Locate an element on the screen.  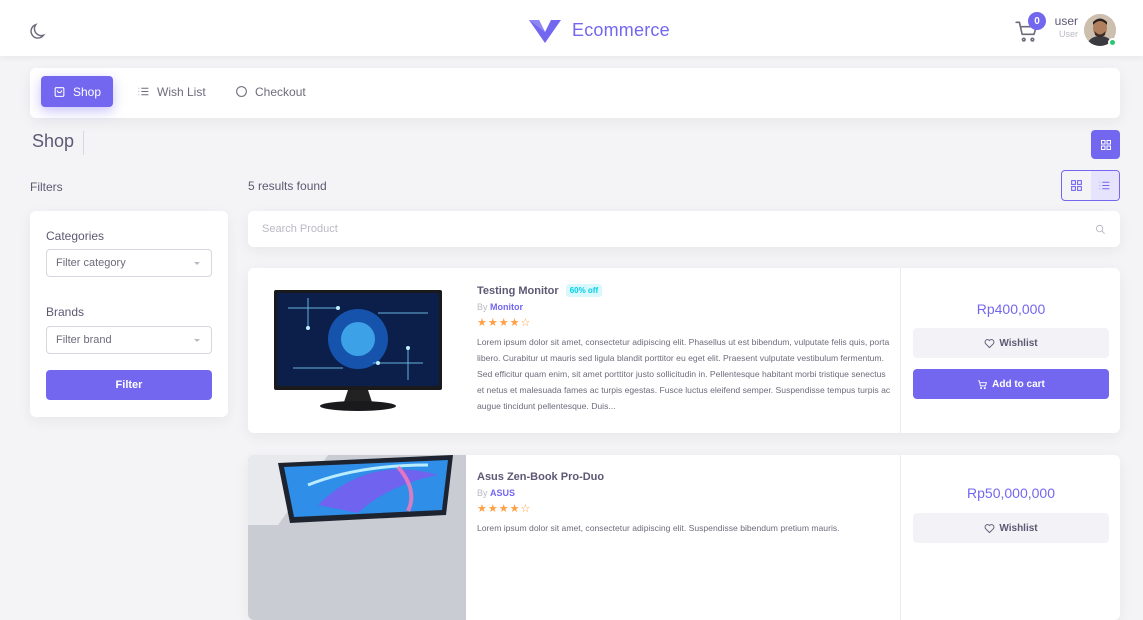
add-to-cart-button: Add to cart is located at coordinates (1011, 384).